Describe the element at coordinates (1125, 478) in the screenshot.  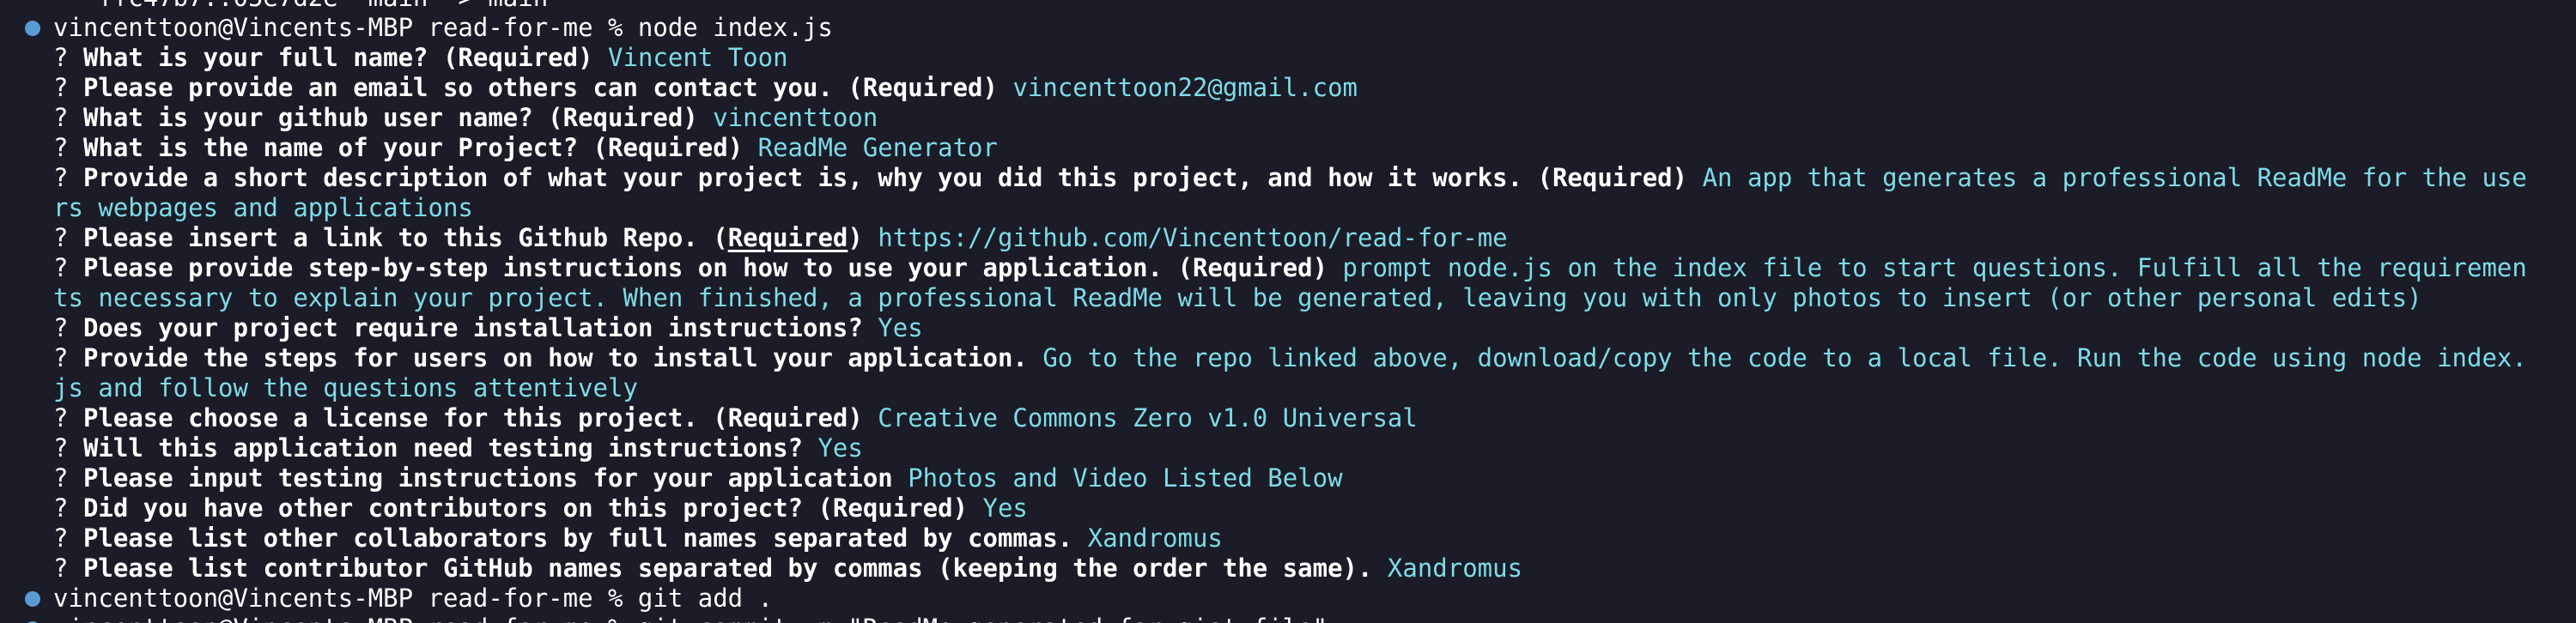
I see `answer-text: Photos and Video Listed Below` at that location.